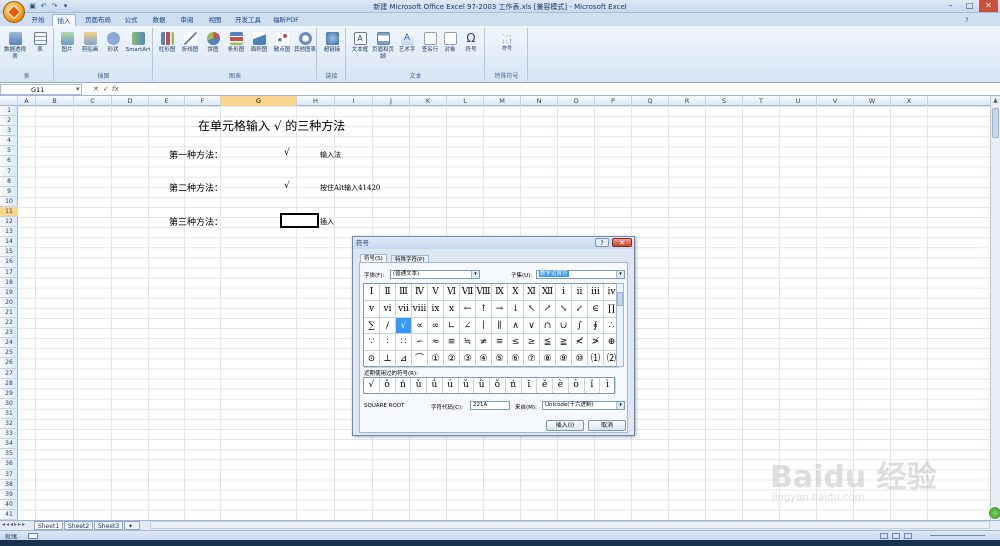  What do you see at coordinates (404, 359) in the screenshot?
I see `symbol-cell: ⊿` at bounding box center [404, 359].